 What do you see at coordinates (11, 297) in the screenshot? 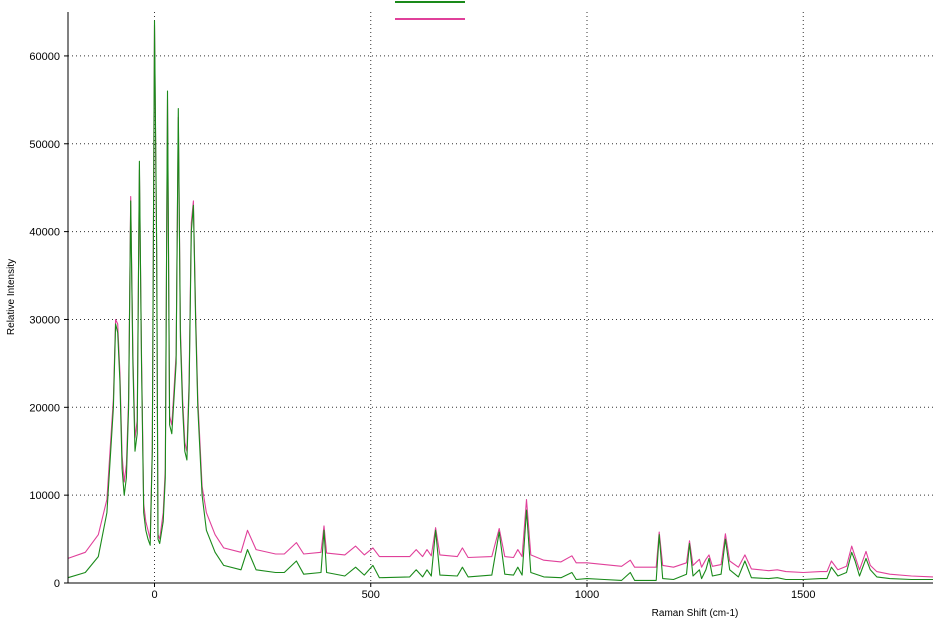
I see `y-axis-title: Relative Intensity` at bounding box center [11, 297].